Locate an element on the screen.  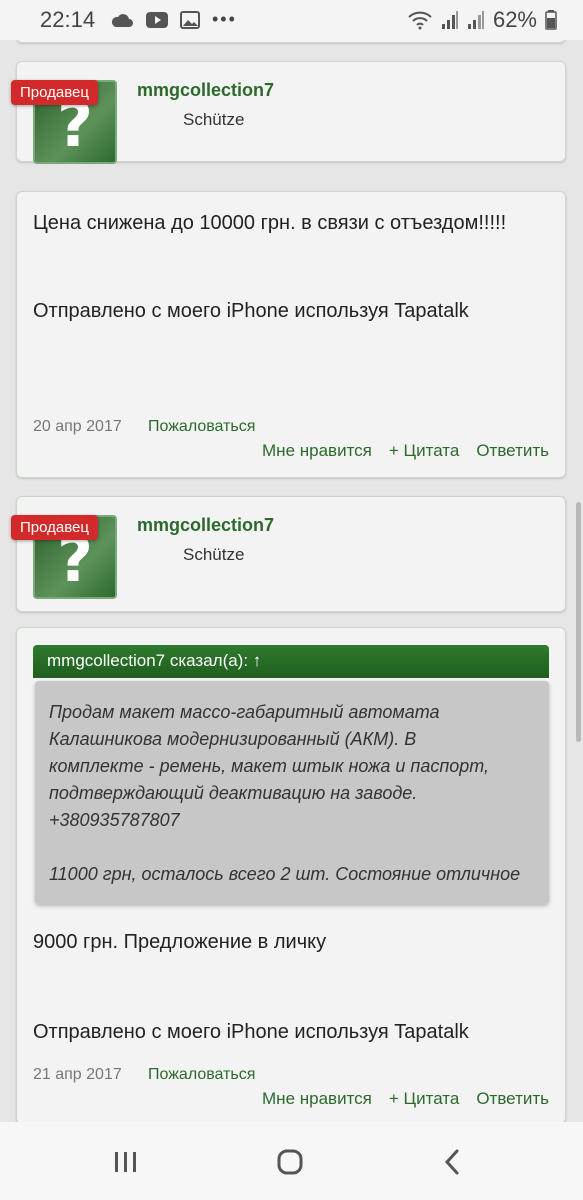
post-date: 21 апр 2017 is located at coordinates (77, 1075).